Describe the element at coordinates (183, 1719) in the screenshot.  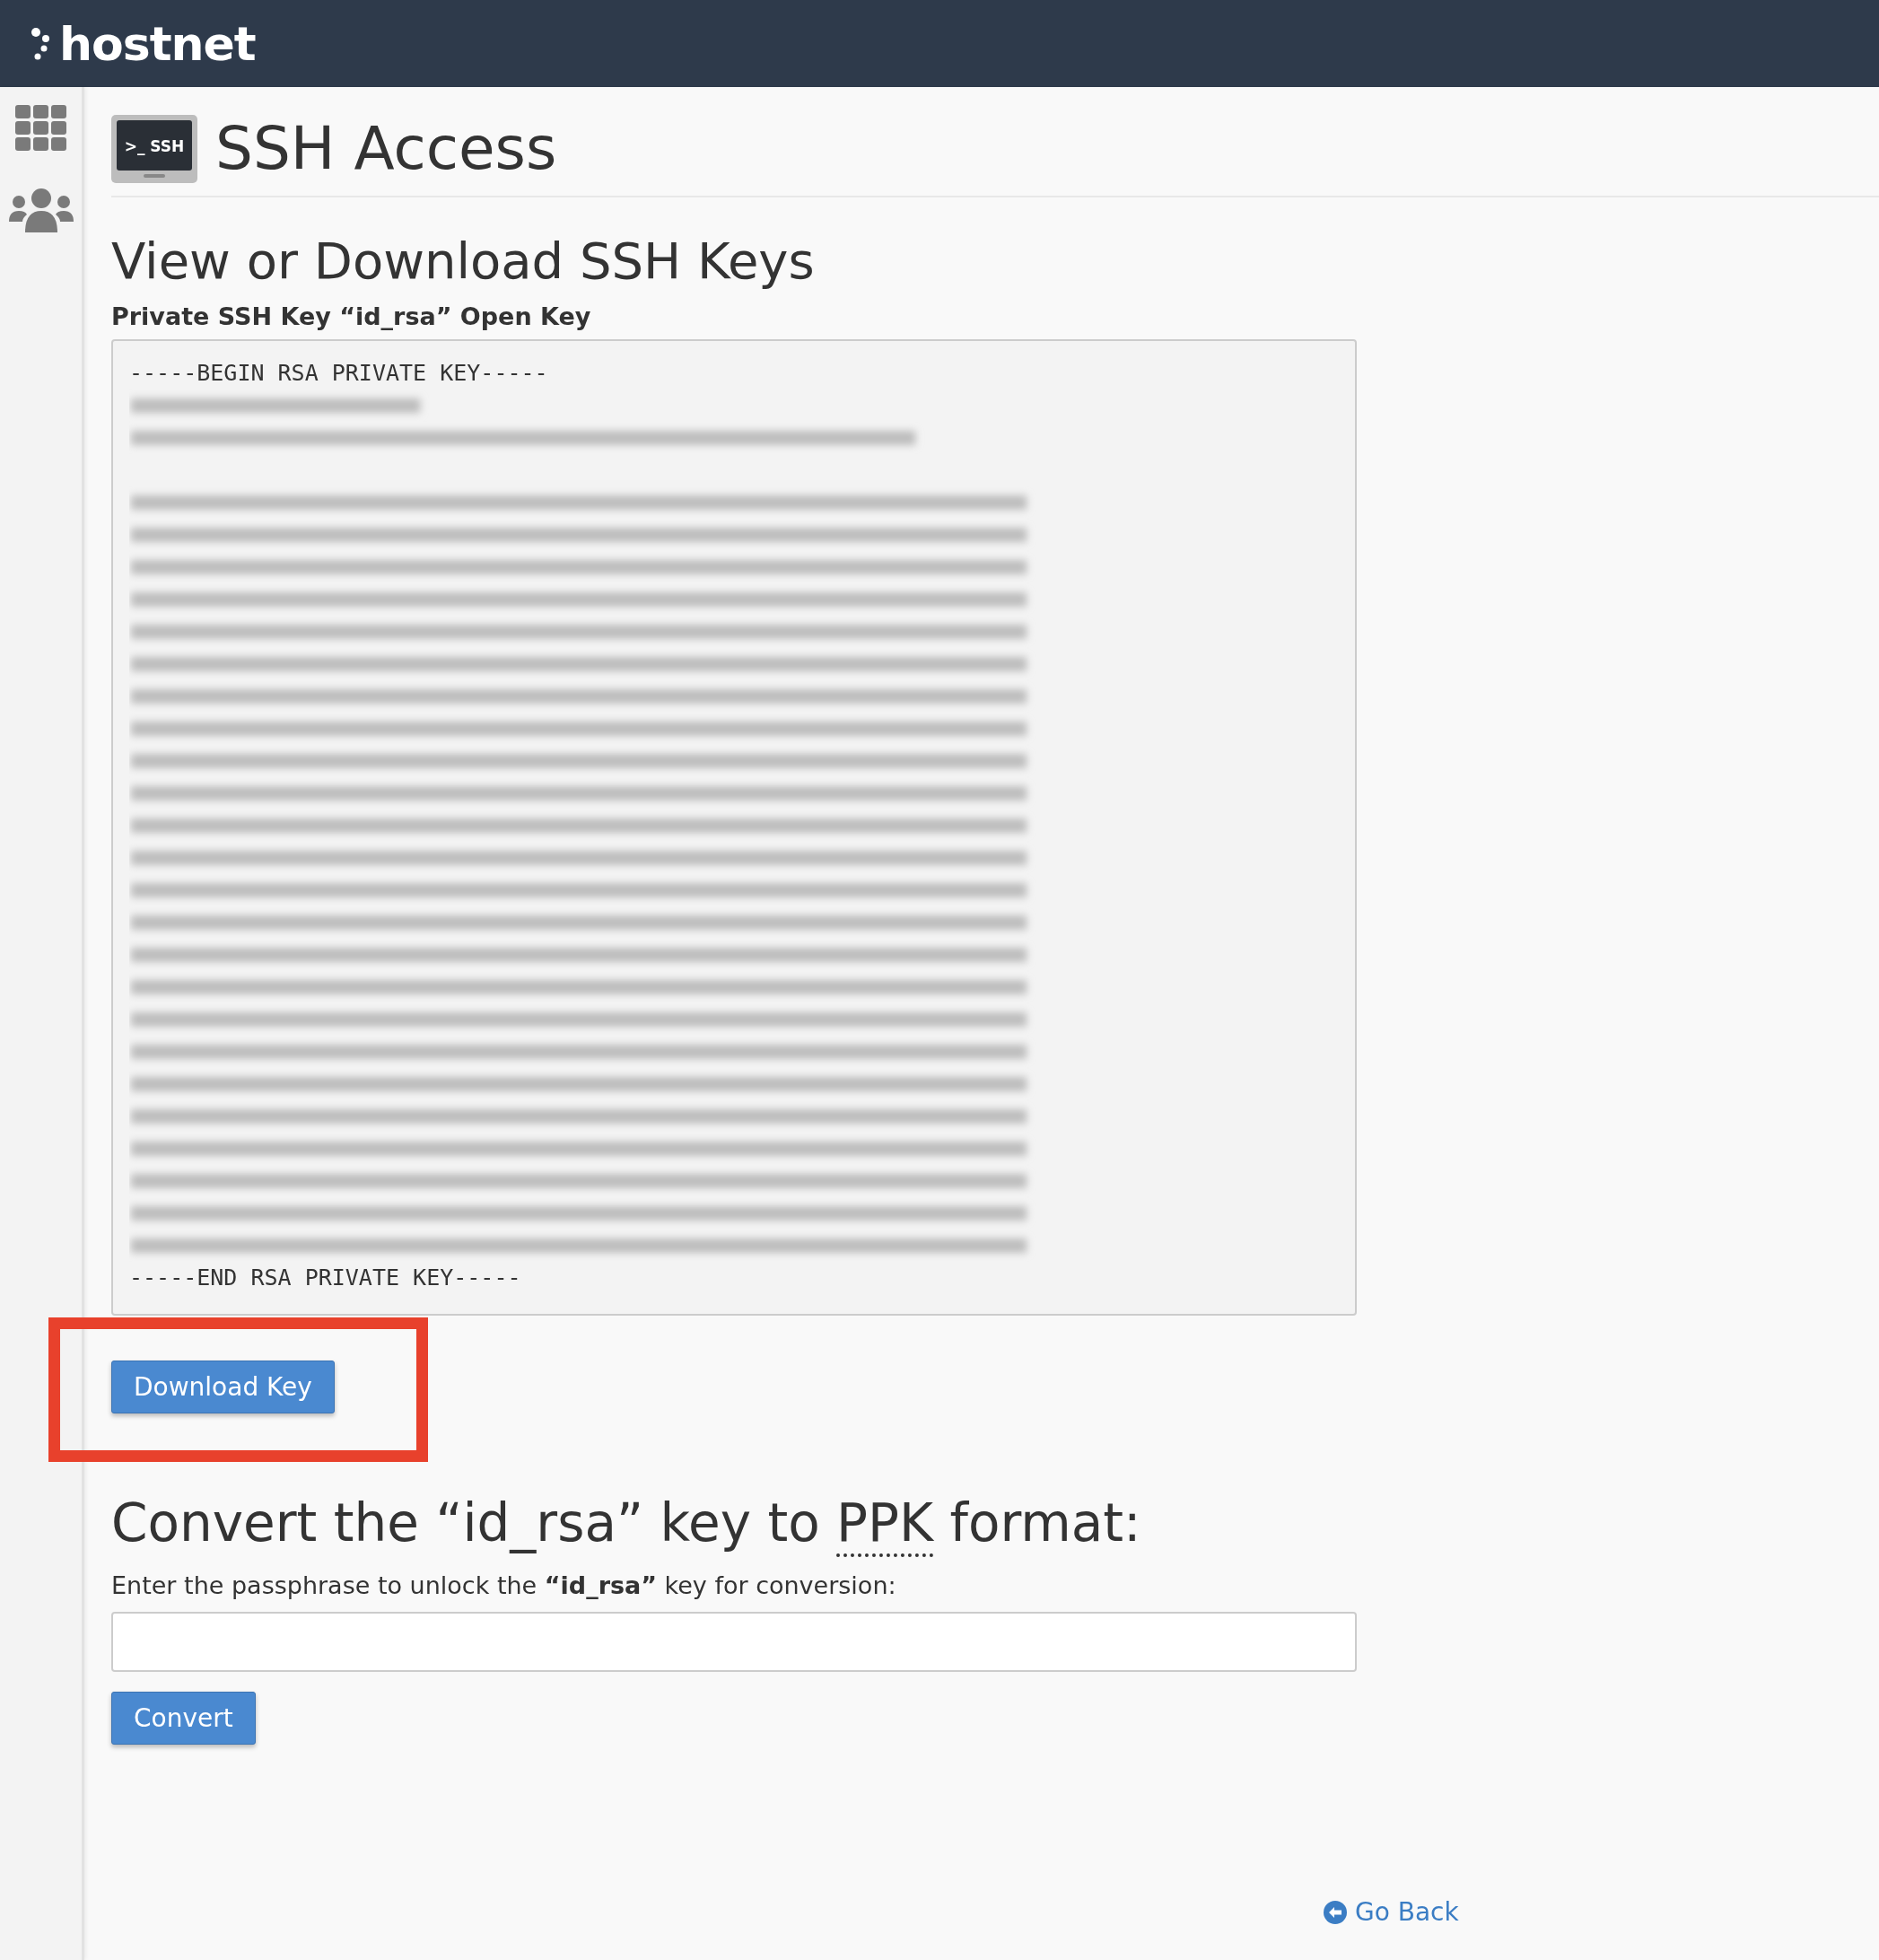
I see `convert-button: Convert` at that location.